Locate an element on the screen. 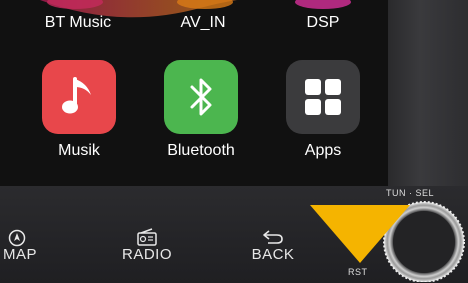  radio-button: RADIO is located at coordinates (147, 254).